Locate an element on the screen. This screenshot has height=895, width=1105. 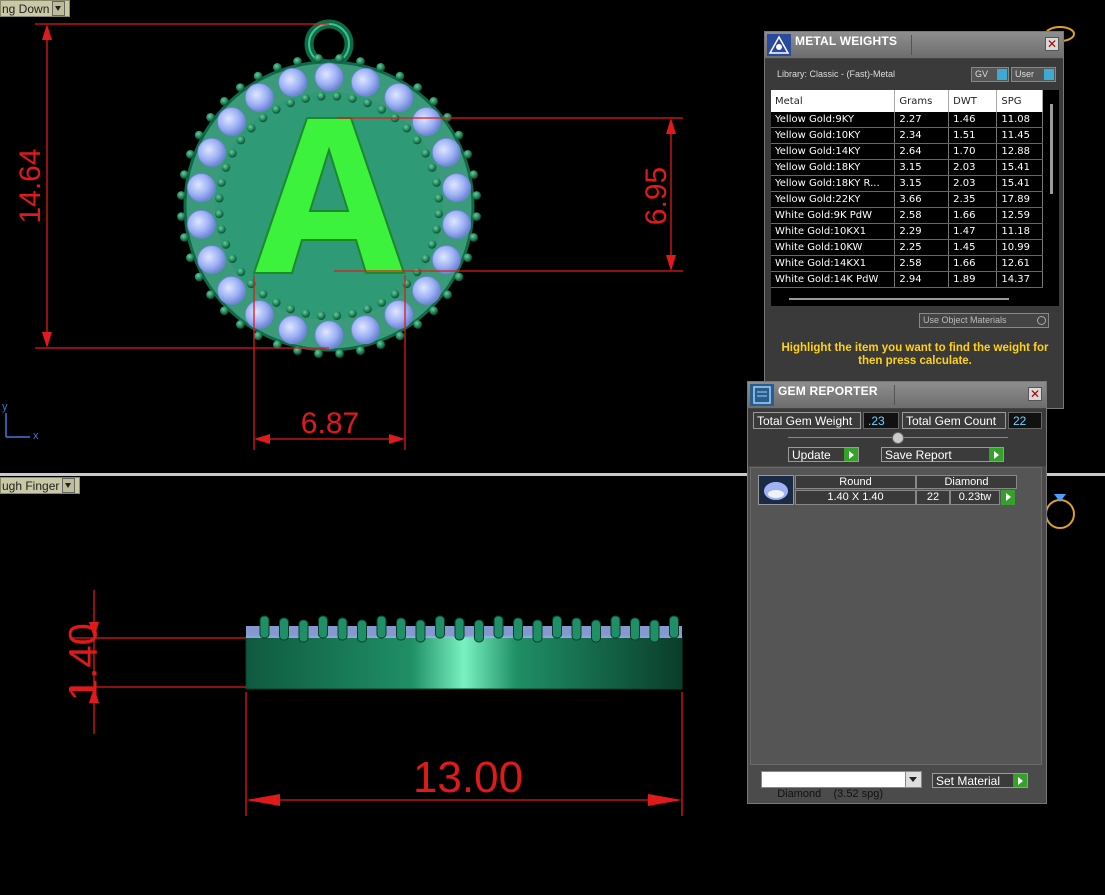
gem-row-select-button is located at coordinates (1008, 497).